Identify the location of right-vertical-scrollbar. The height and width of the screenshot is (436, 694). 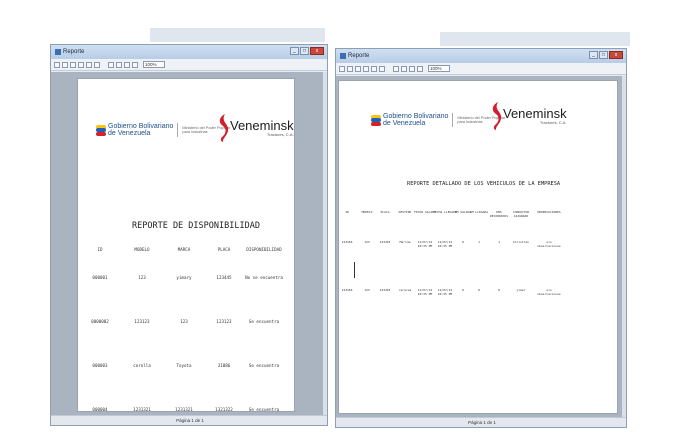
(624, 246).